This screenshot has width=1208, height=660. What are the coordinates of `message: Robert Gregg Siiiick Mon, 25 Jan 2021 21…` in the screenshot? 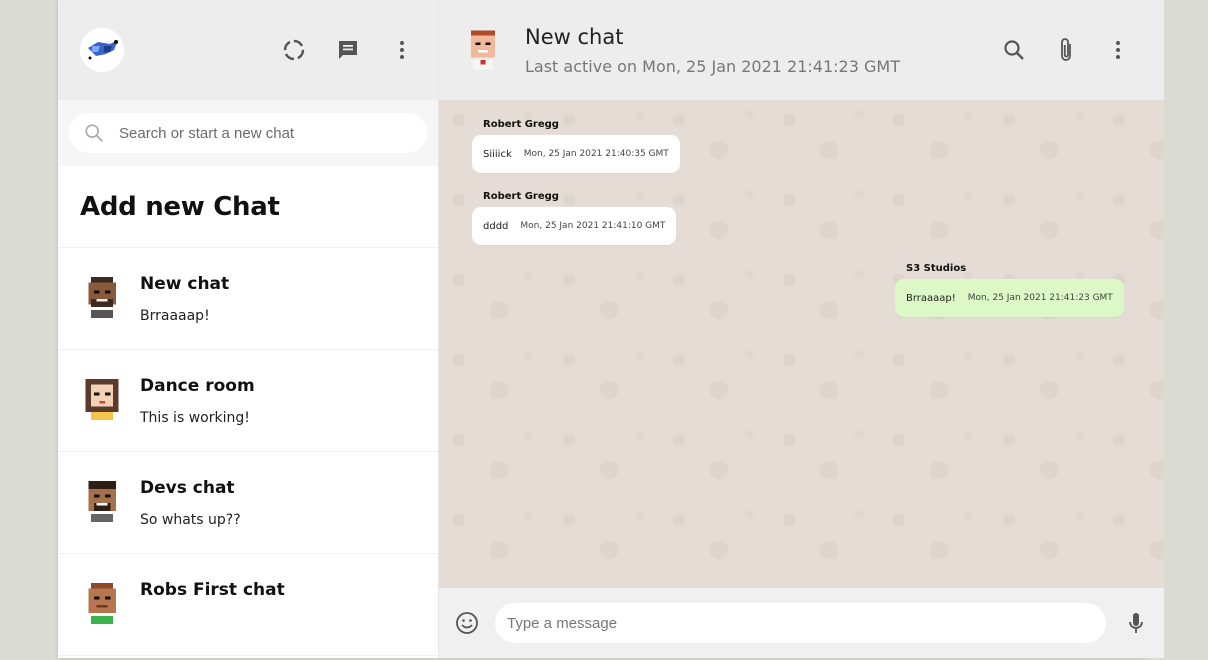 It's located at (576, 146).